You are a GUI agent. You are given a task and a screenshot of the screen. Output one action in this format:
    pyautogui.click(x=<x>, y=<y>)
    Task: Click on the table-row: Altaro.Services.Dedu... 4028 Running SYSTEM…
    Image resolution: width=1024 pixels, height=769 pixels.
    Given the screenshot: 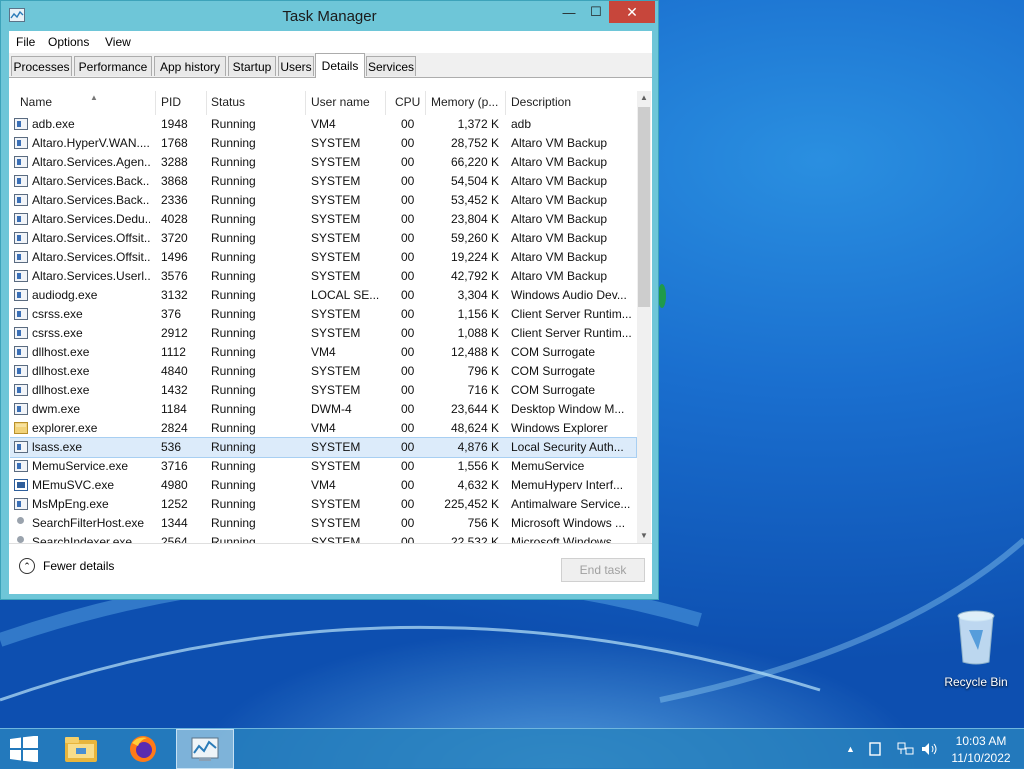 What is the action you would take?
    pyautogui.click(x=323, y=219)
    